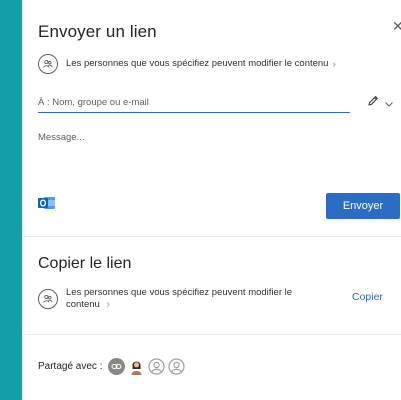  Describe the element at coordinates (83, 304) in the screenshot. I see `copy-permission-line2: contenu` at that location.